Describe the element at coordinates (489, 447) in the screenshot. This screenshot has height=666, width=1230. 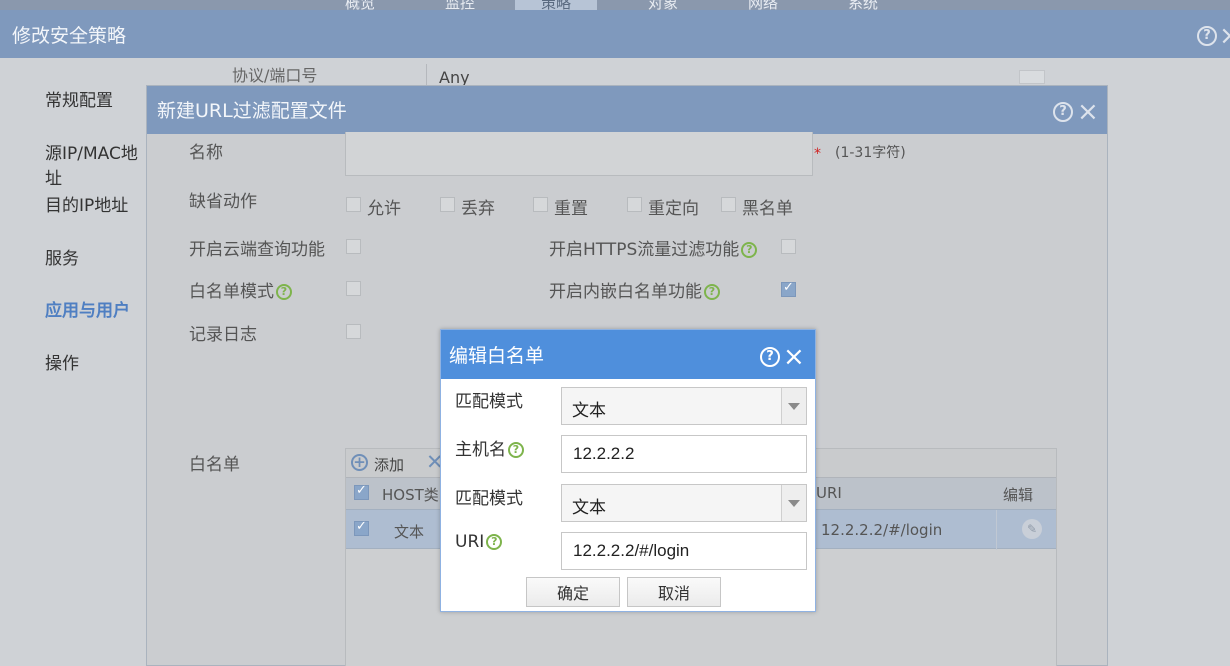
I see `hostname-label: 主机名?` at that location.